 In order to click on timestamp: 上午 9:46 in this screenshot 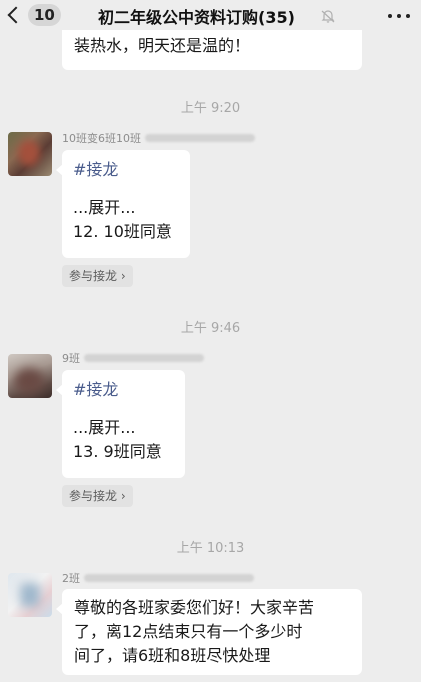, I will do `click(210, 328)`.